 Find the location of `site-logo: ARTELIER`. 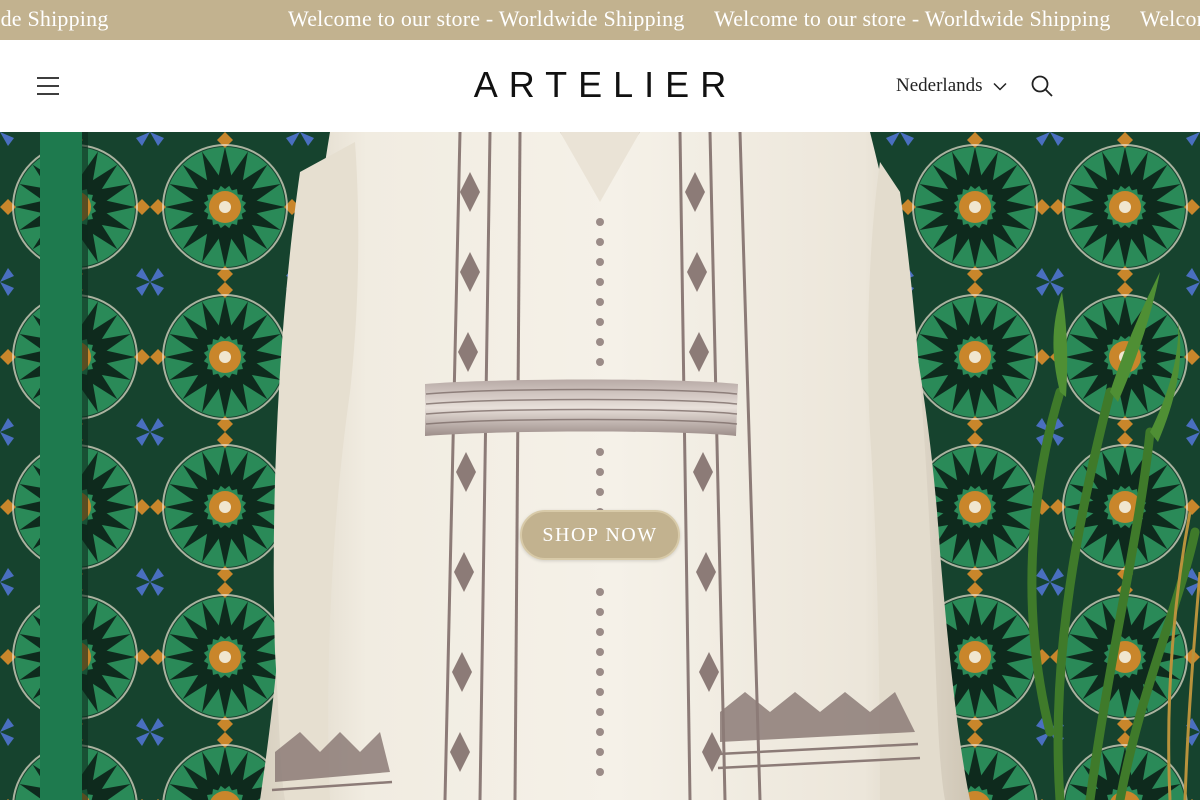

site-logo: ARTELIER is located at coordinates (600, 85).